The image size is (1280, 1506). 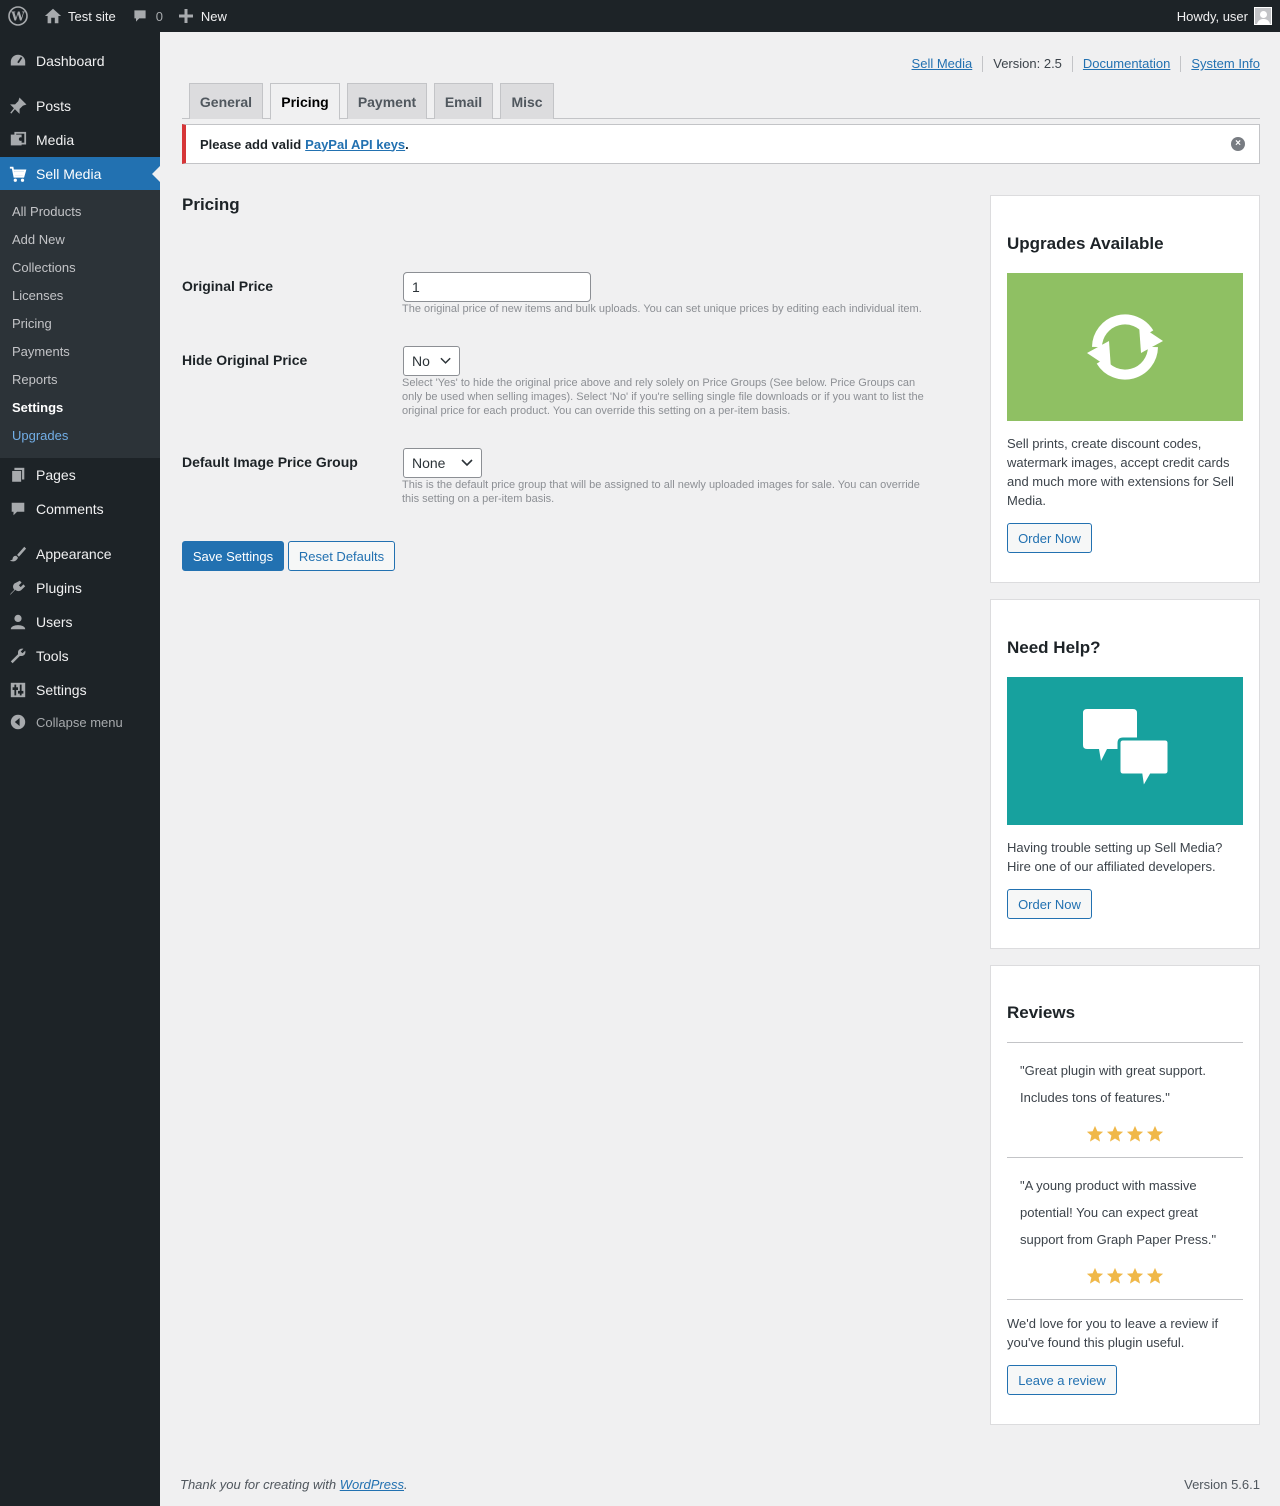 I want to click on home-icon, so click(x=53, y=16).